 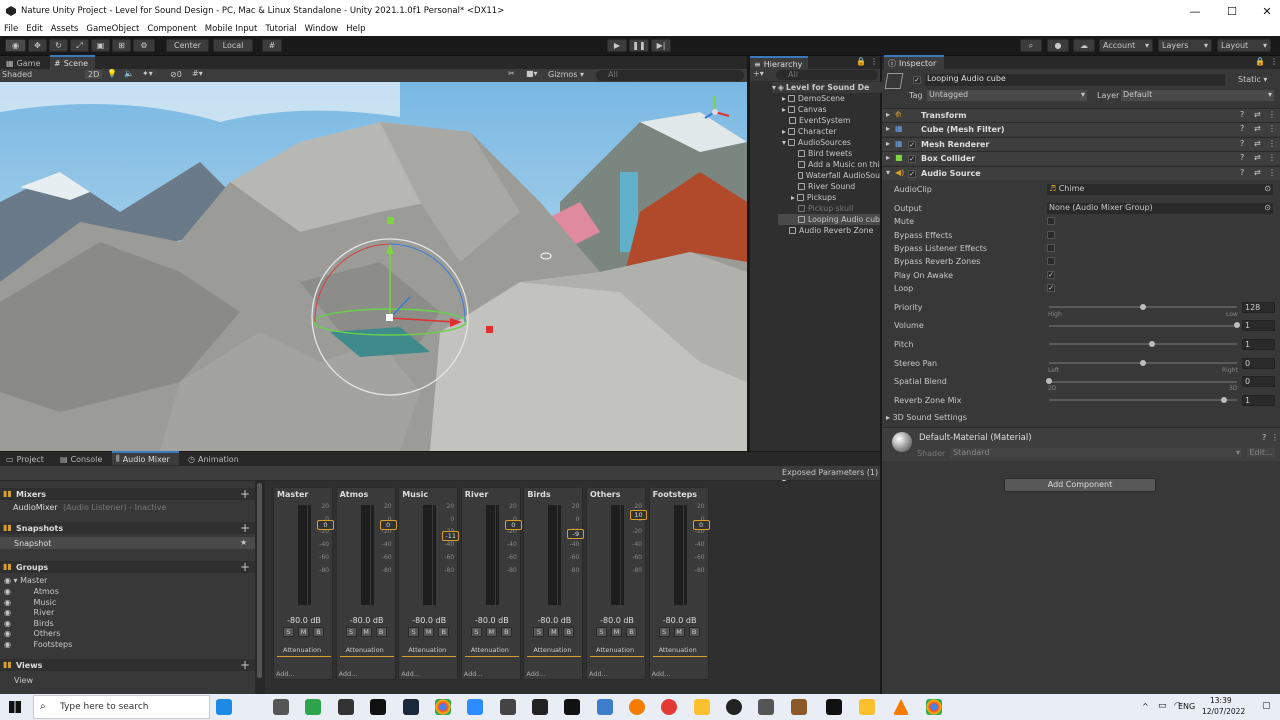 What do you see at coordinates (112, 29) in the screenshot?
I see `menu-gameobject: GameObject` at bounding box center [112, 29].